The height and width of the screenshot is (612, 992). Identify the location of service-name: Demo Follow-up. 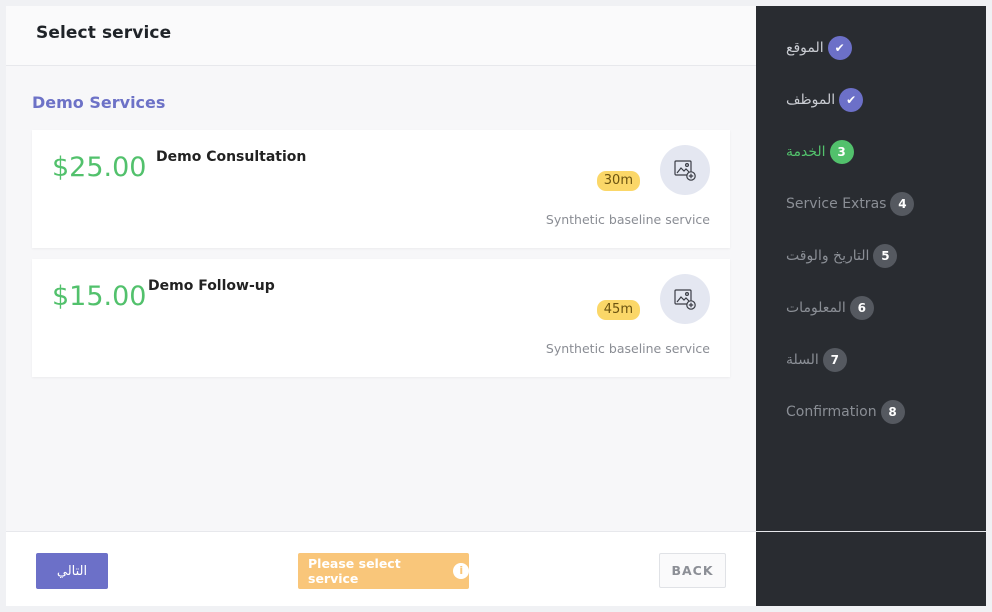
(211, 286).